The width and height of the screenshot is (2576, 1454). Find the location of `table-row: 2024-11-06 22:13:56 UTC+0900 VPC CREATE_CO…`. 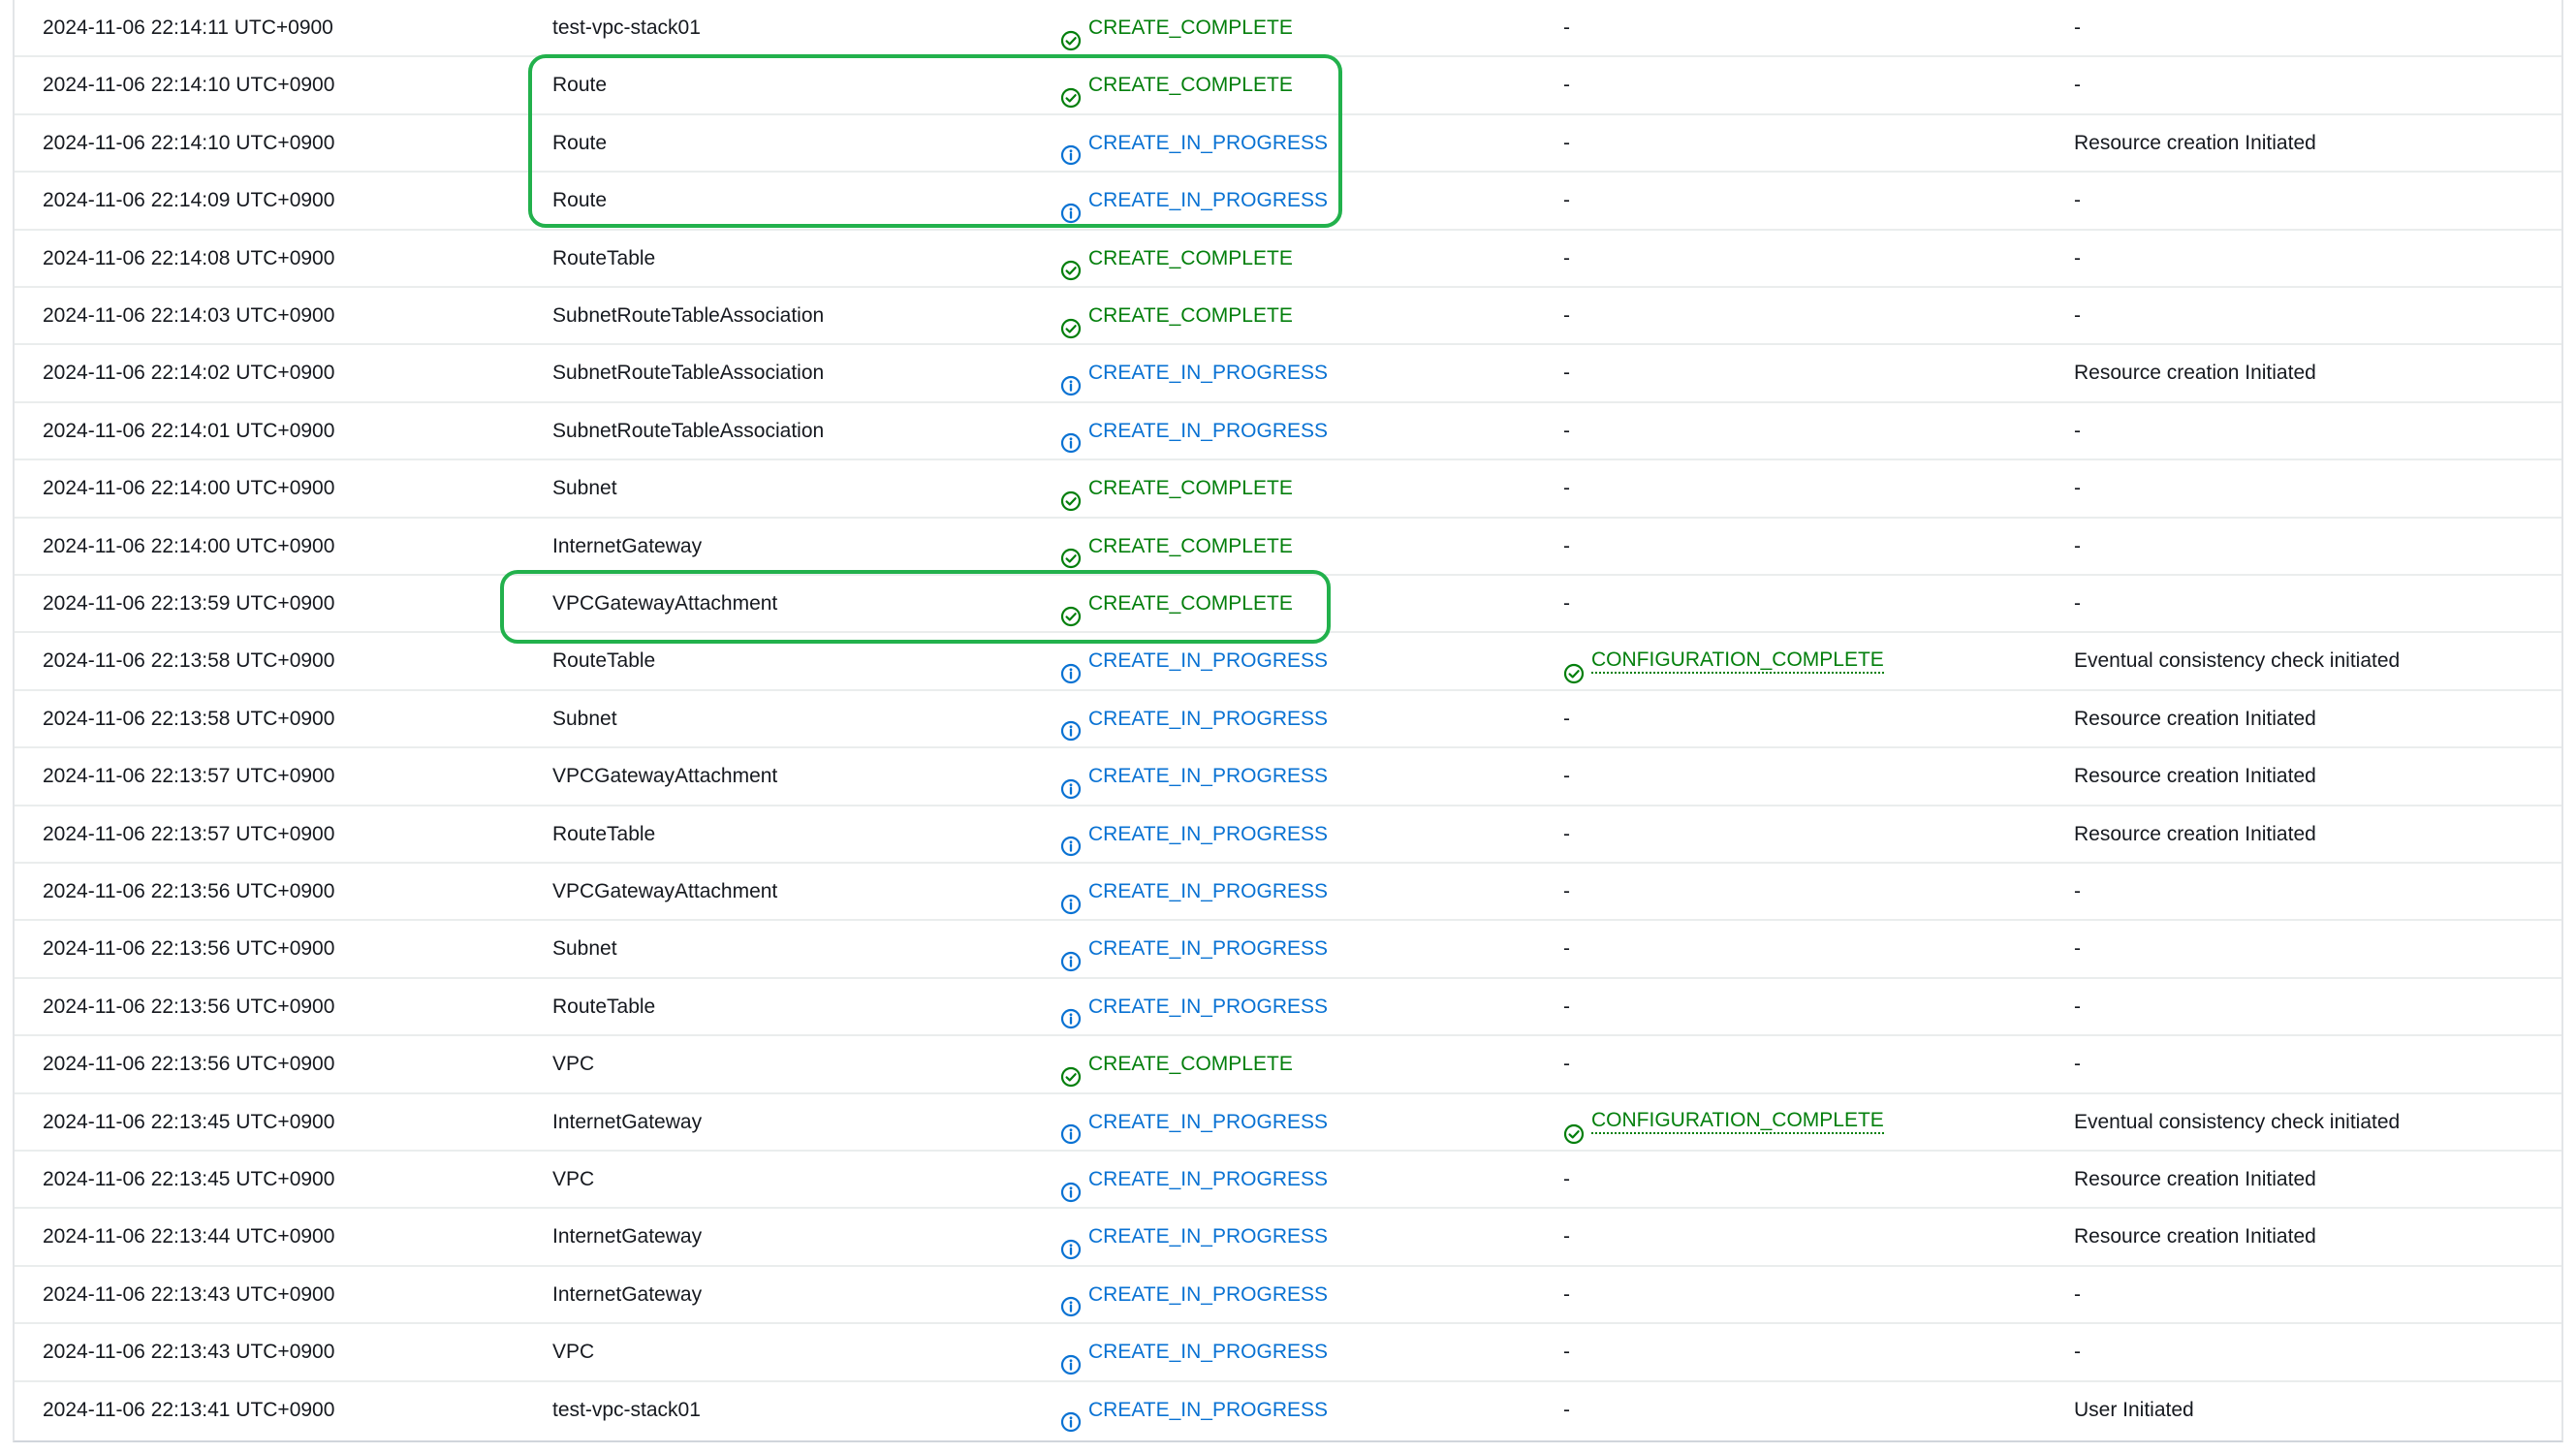

table-row: 2024-11-06 22:13:56 UTC+0900 VPC CREATE_CO… is located at coordinates (1288, 1065).